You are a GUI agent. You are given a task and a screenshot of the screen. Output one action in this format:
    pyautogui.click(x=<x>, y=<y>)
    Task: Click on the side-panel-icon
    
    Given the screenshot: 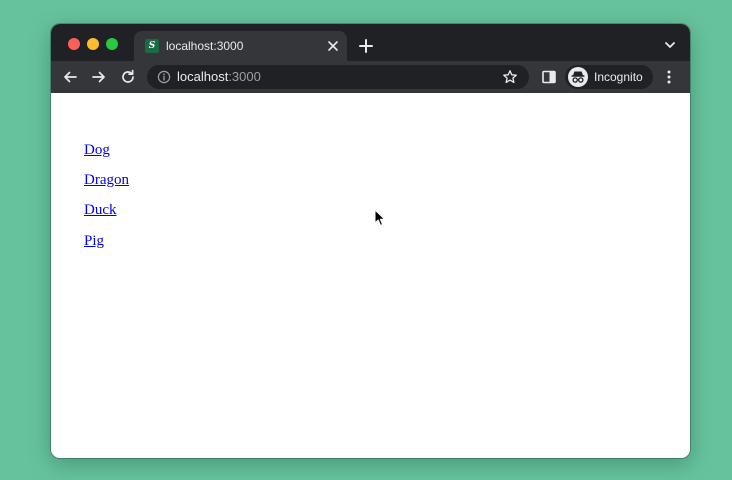 What is the action you would take?
    pyautogui.click(x=549, y=77)
    